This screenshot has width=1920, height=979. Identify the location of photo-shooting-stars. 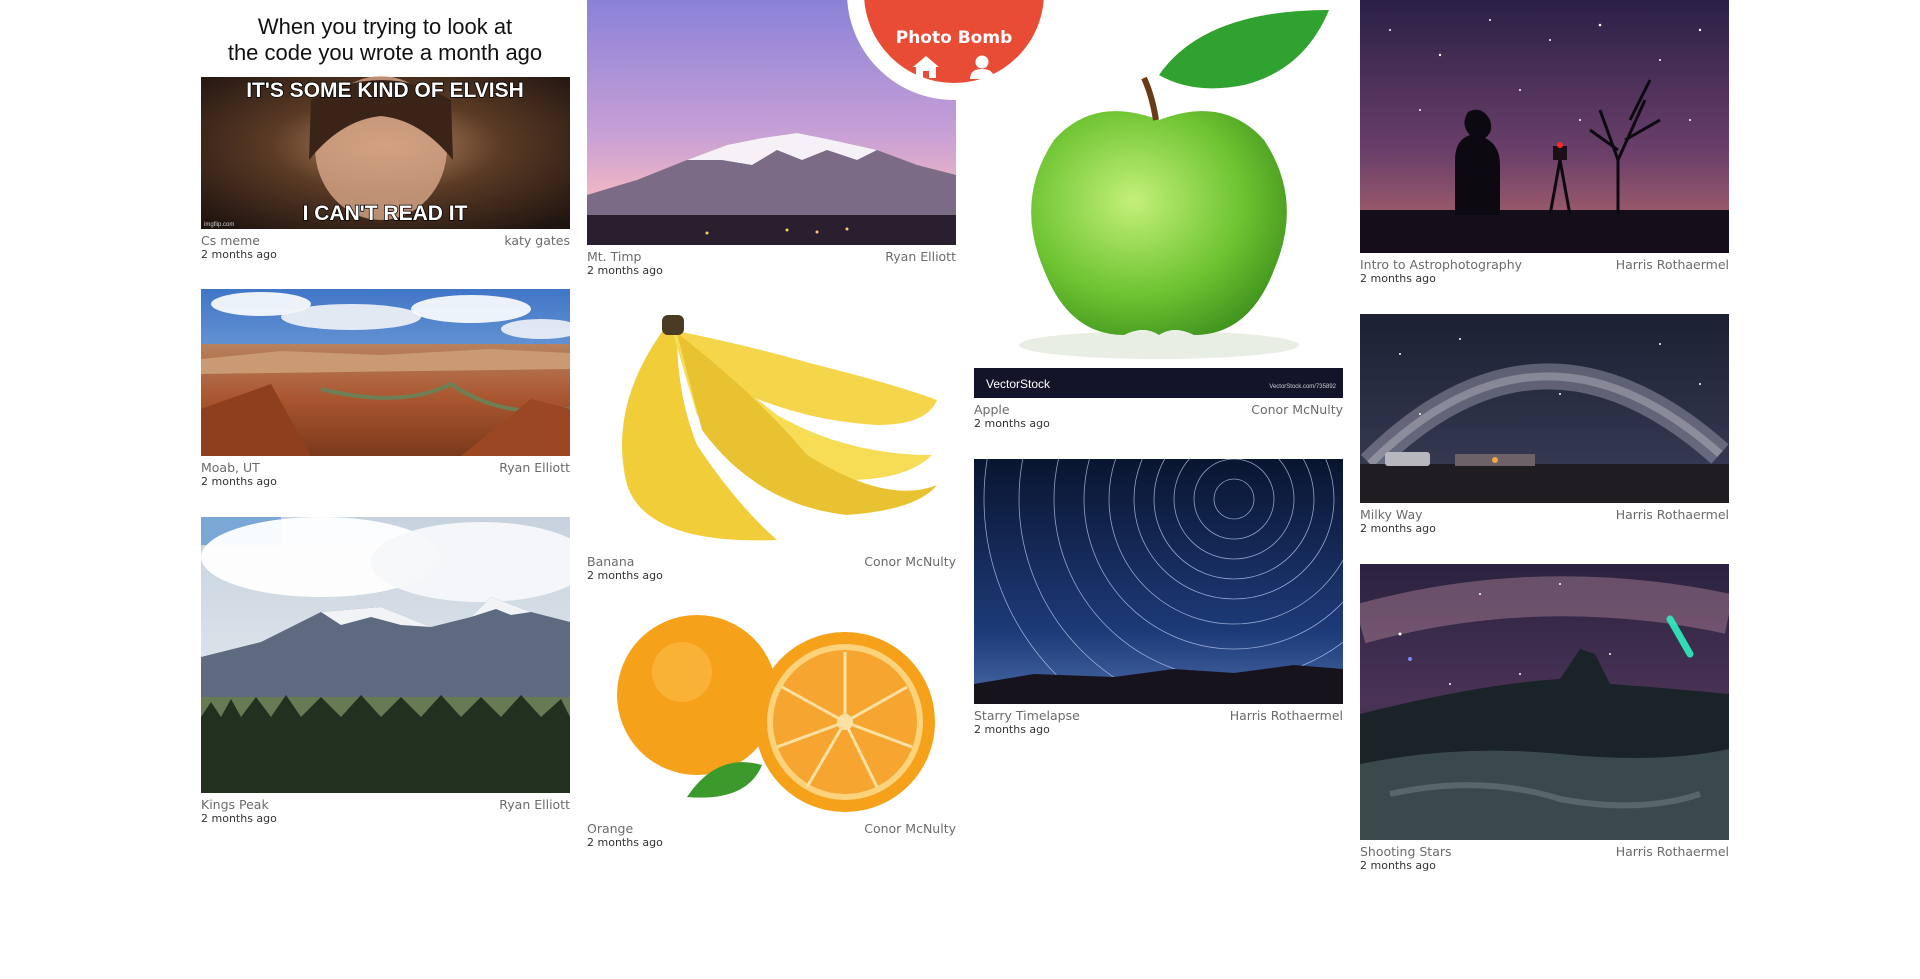
(1544, 702).